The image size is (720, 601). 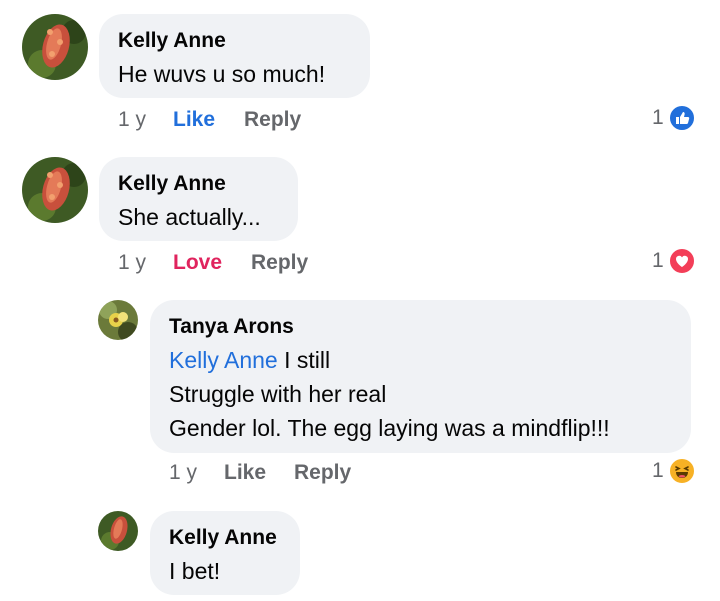 I want to click on comment-actions: 1 y, so click(x=132, y=120).